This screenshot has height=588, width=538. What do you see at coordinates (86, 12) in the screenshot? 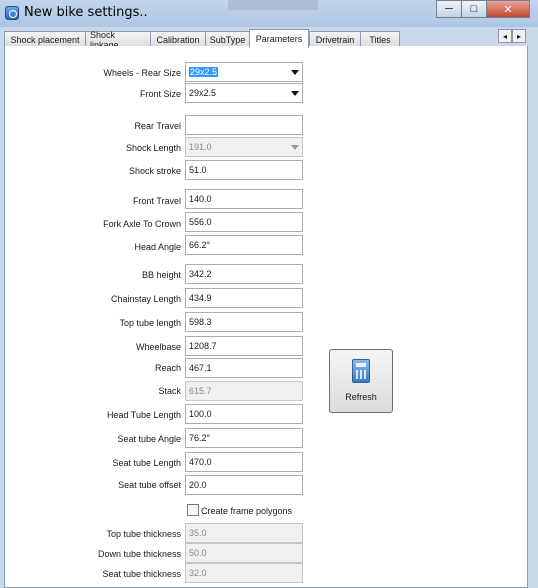
I see `window-title: New bike settings..` at bounding box center [86, 12].